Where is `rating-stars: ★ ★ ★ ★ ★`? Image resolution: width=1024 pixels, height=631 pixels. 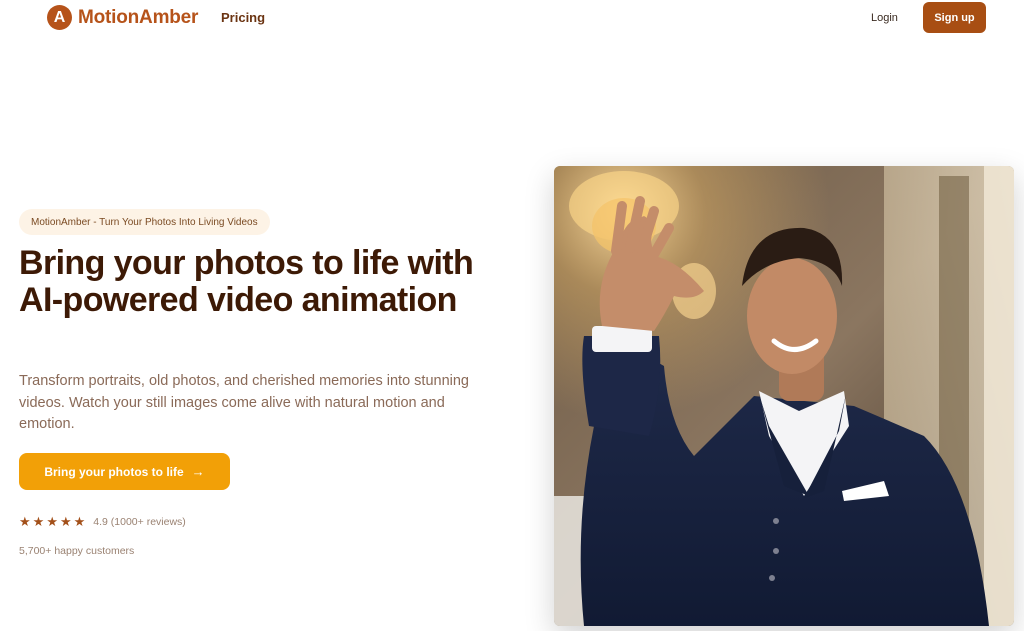 rating-stars: ★ ★ ★ ★ ★ is located at coordinates (52, 521).